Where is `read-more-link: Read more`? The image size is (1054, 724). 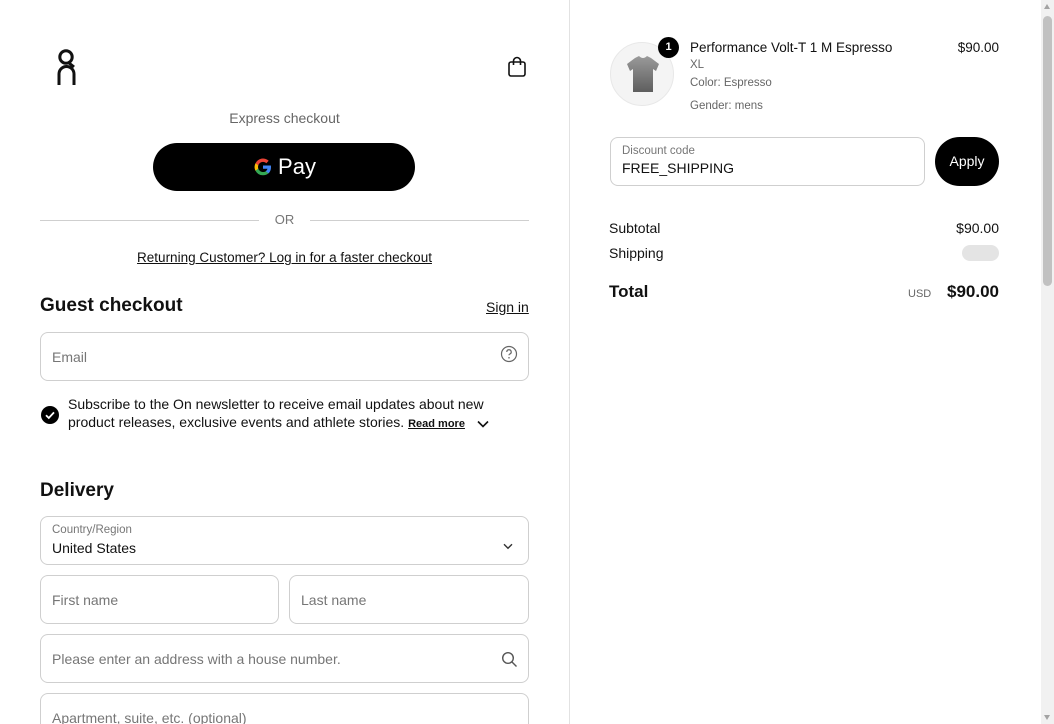
read-more-link: Read more is located at coordinates (436, 424).